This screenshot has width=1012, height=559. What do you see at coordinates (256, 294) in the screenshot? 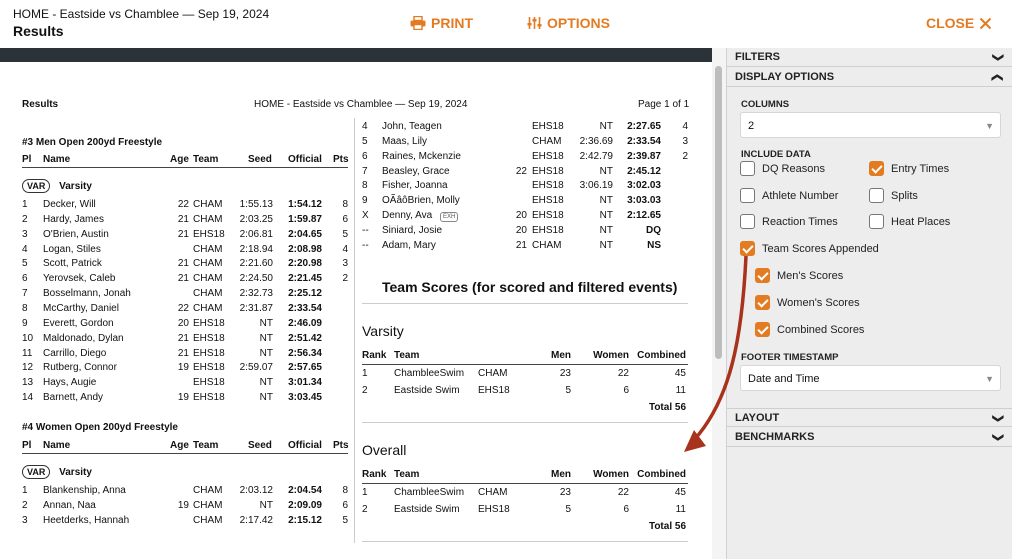
I see `table-cell: 2:32.73` at bounding box center [256, 294].